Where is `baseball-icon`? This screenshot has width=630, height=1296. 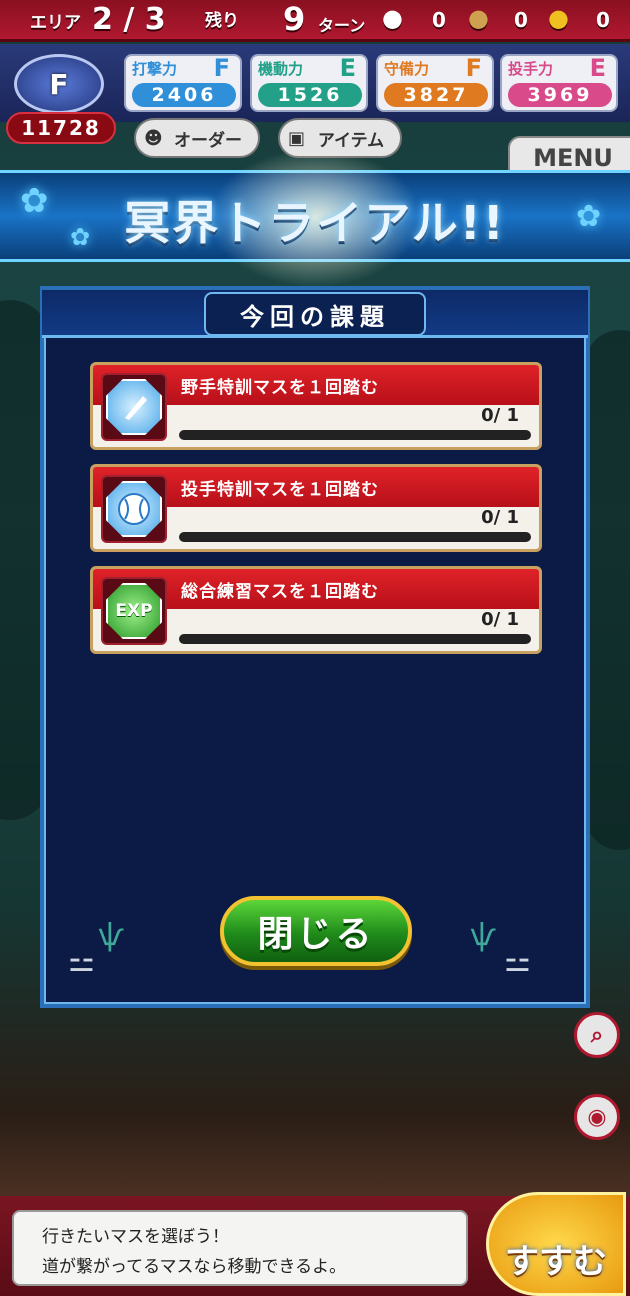 baseball-icon is located at coordinates (134, 509).